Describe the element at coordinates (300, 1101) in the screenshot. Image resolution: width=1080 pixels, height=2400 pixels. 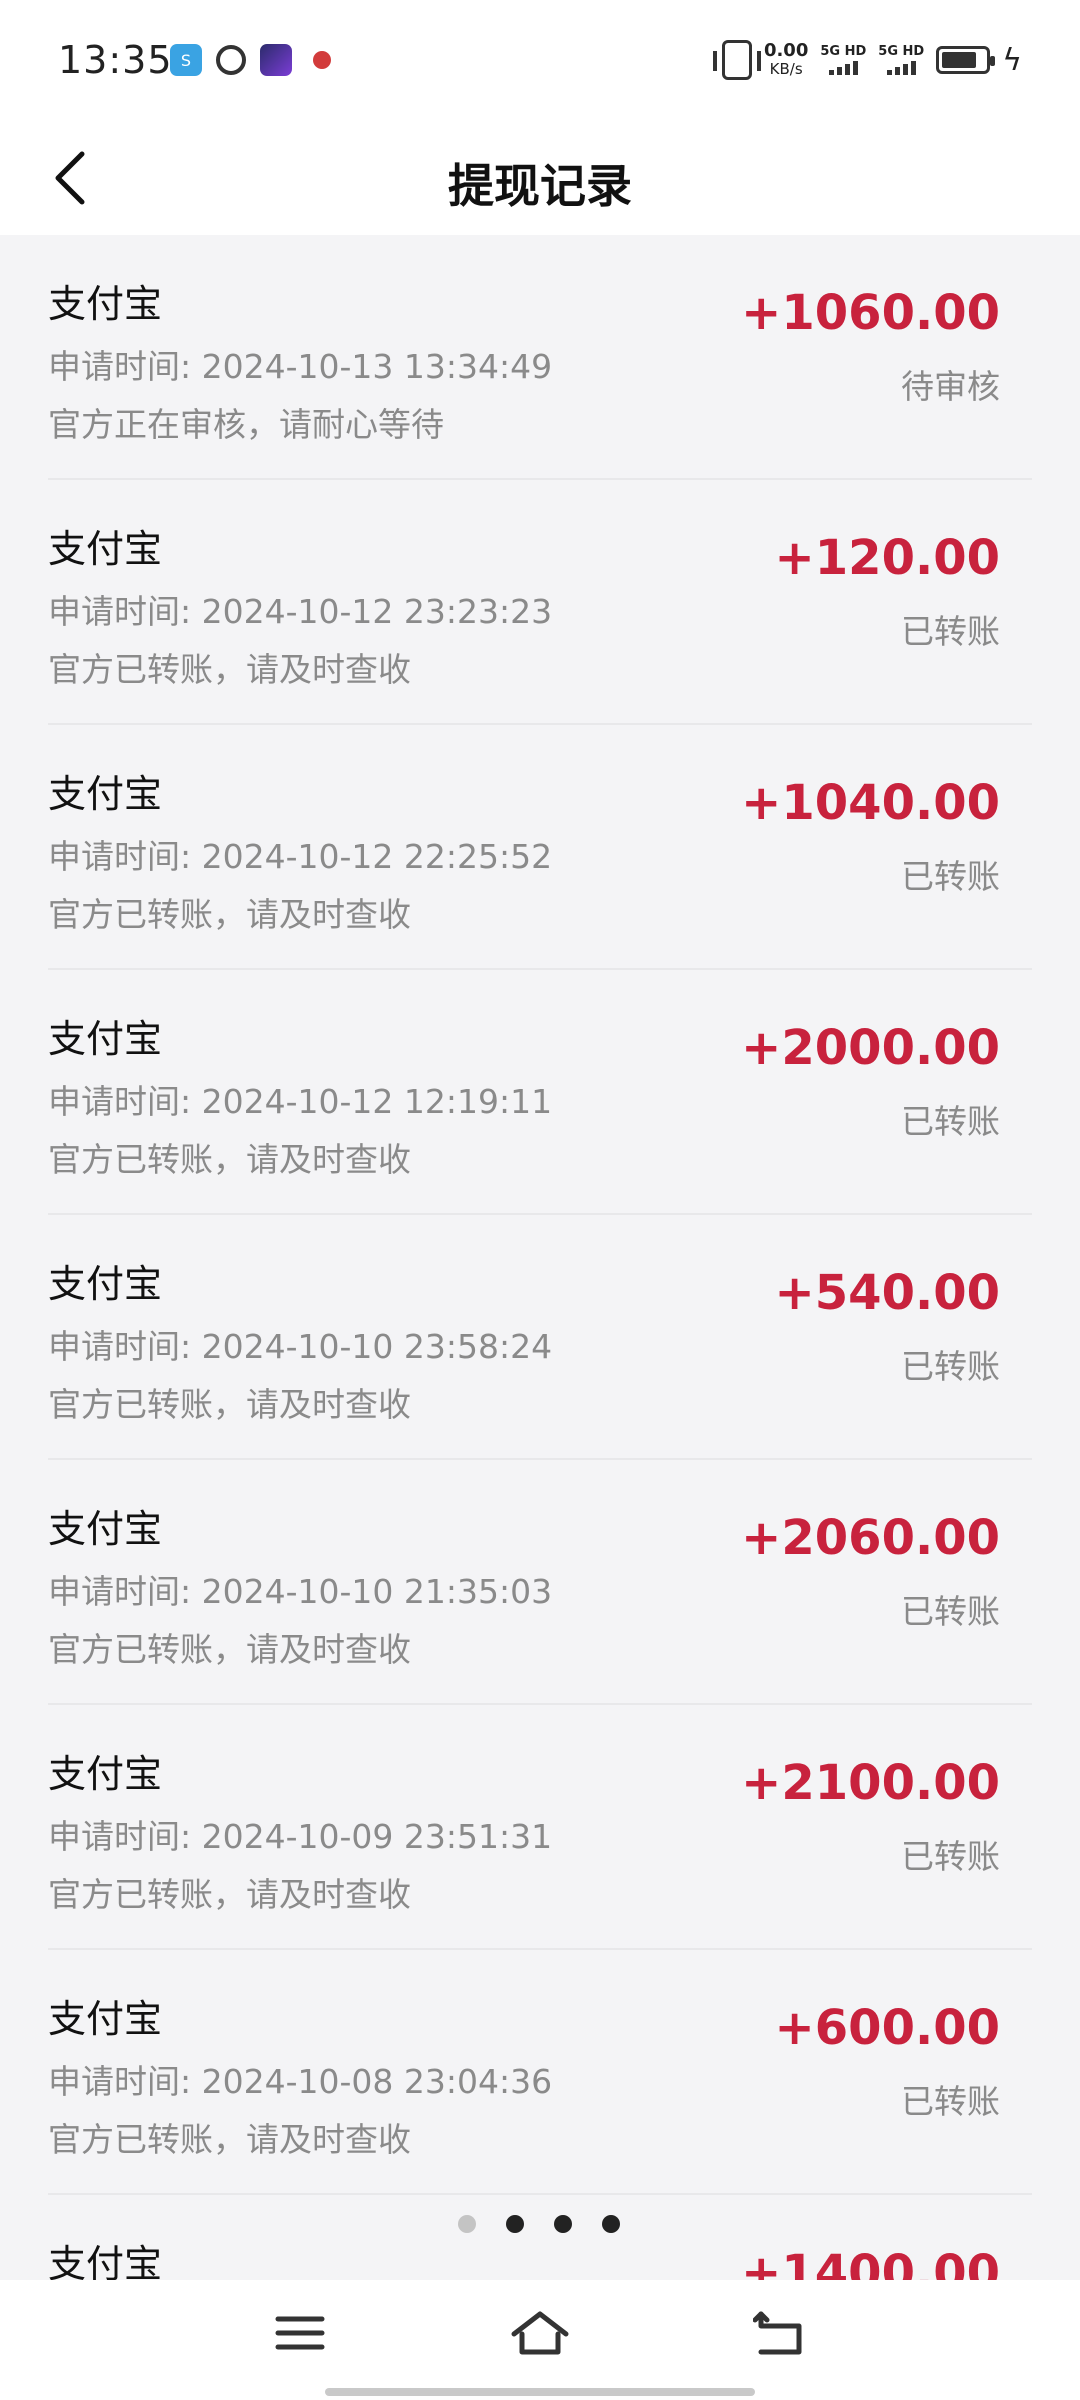
I see `record-time: 申请时间: 2024-10-12 12:19:11` at that location.